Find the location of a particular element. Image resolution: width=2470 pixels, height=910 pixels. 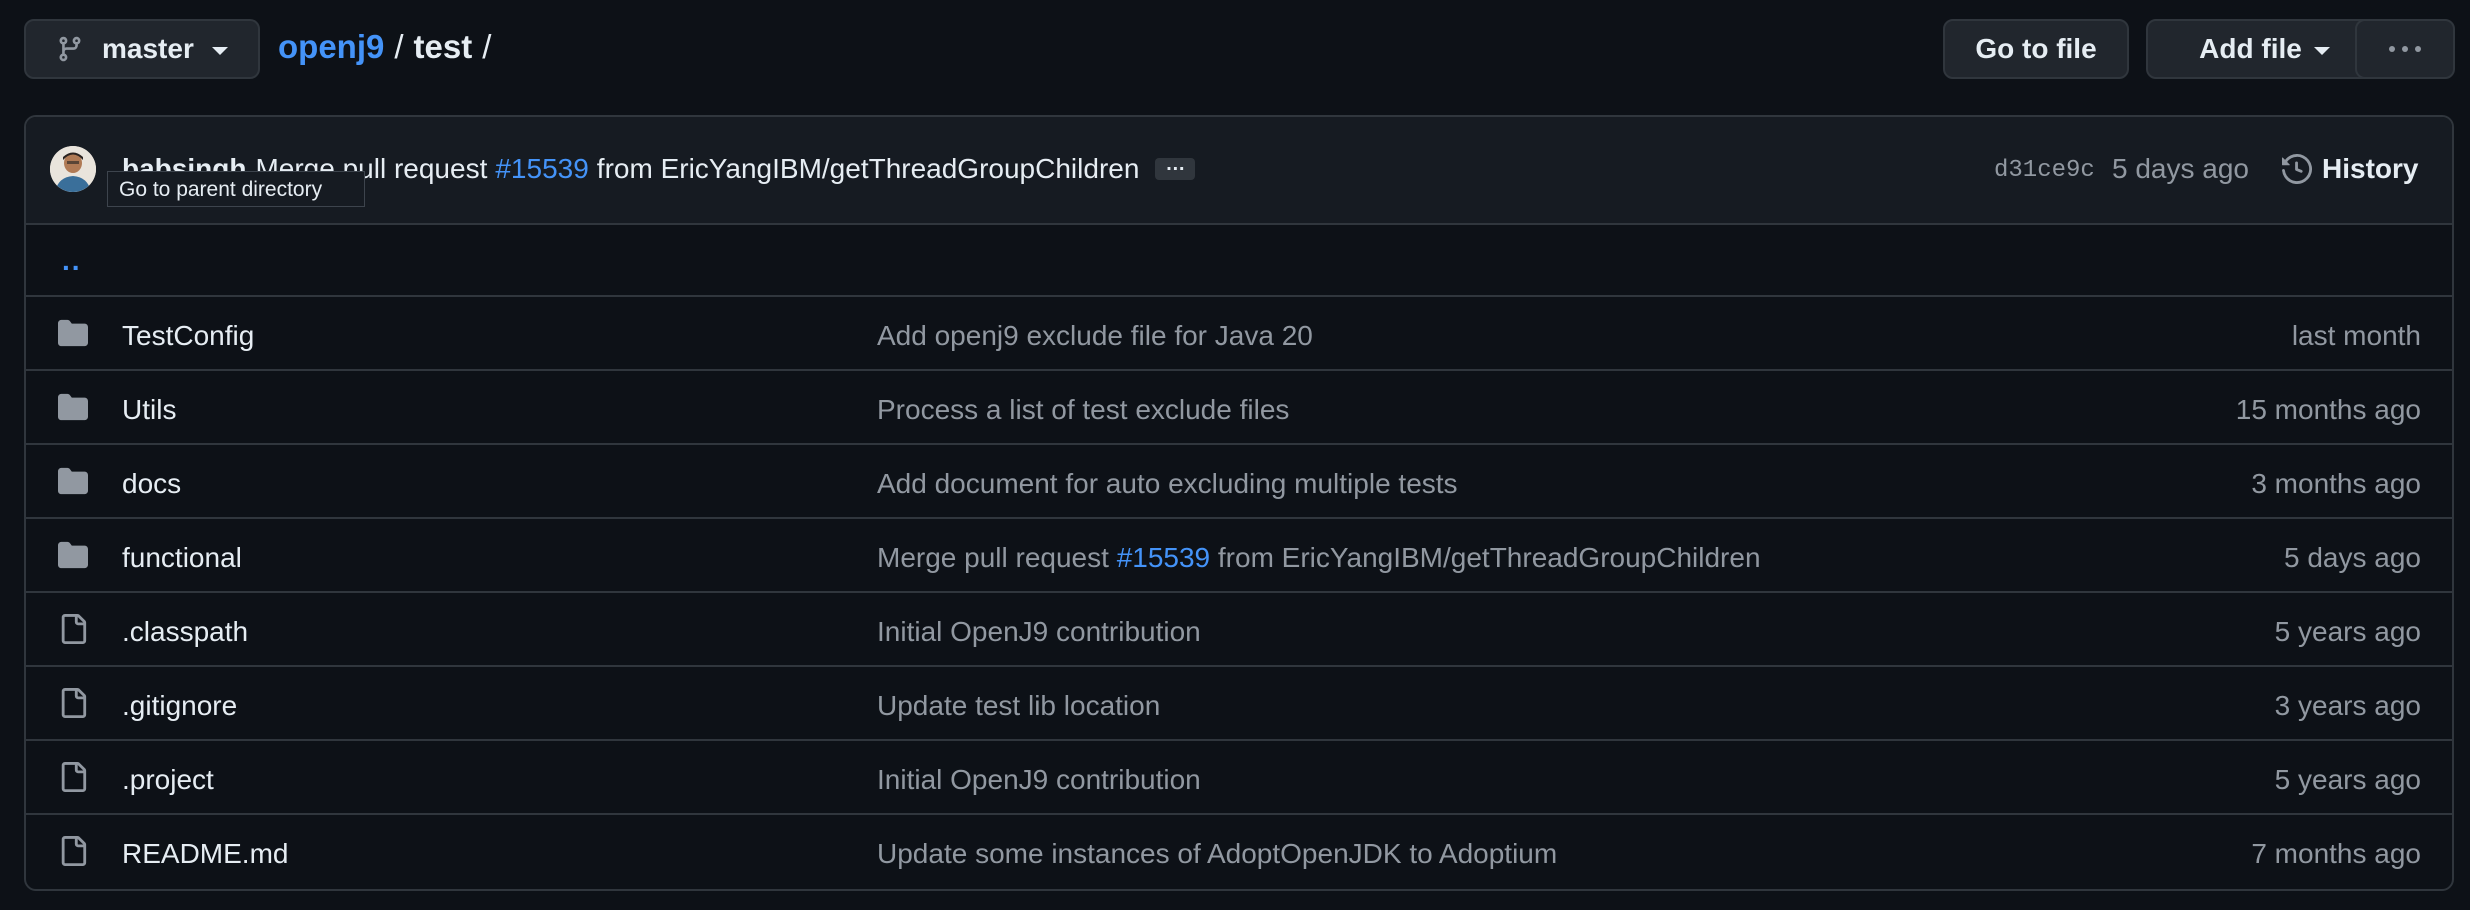

more-options-button is located at coordinates (2405, 49).